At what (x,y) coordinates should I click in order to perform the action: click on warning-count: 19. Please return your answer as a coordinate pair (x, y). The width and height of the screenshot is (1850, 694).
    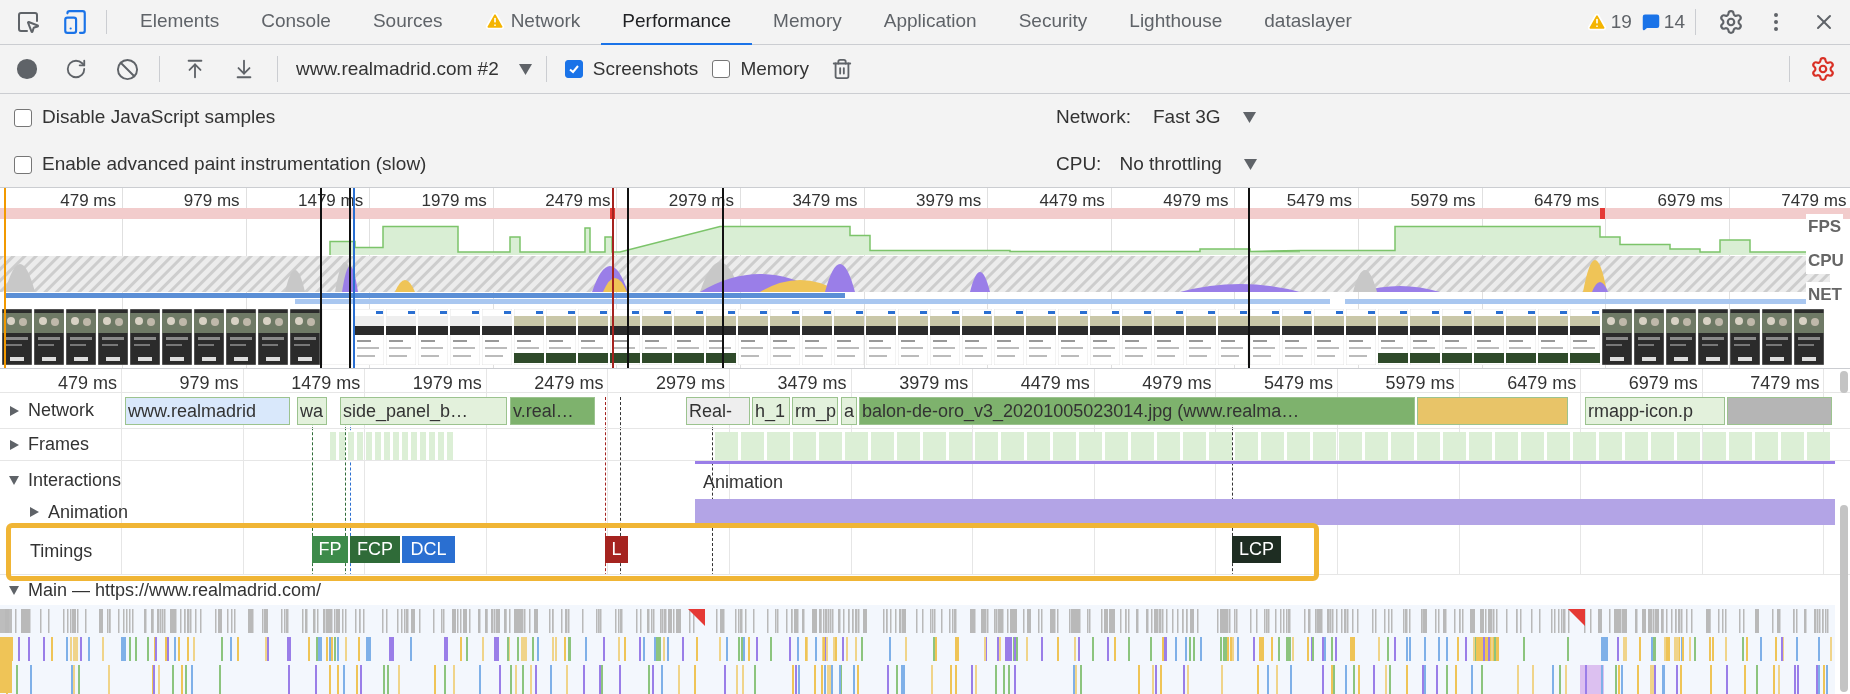
    Looking at the image, I should click on (1621, 21).